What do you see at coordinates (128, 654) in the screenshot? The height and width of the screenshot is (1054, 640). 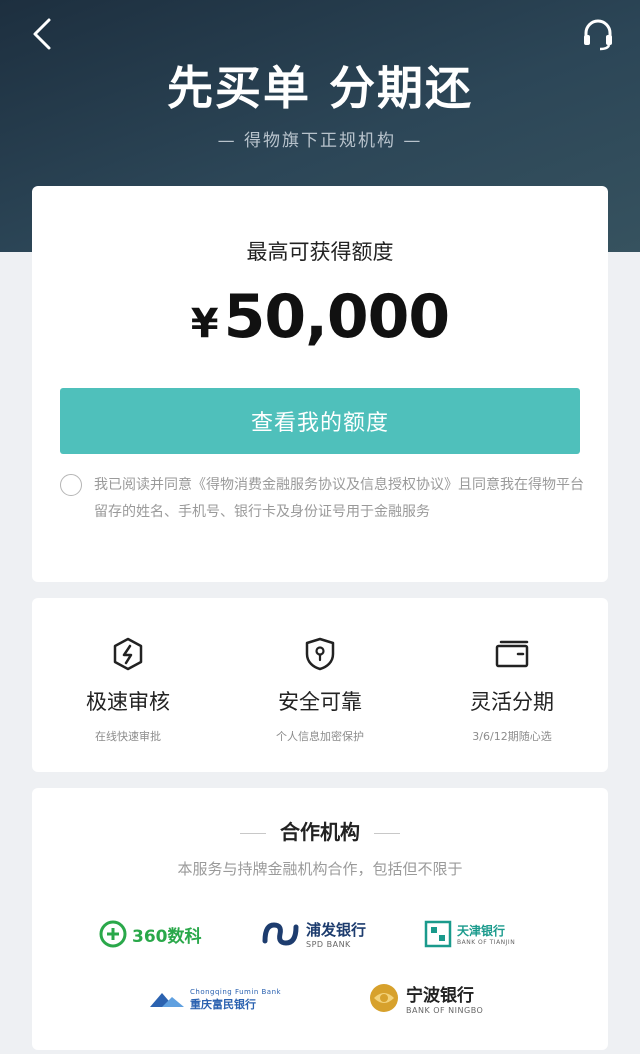 I see `lightning-shield-icon` at bounding box center [128, 654].